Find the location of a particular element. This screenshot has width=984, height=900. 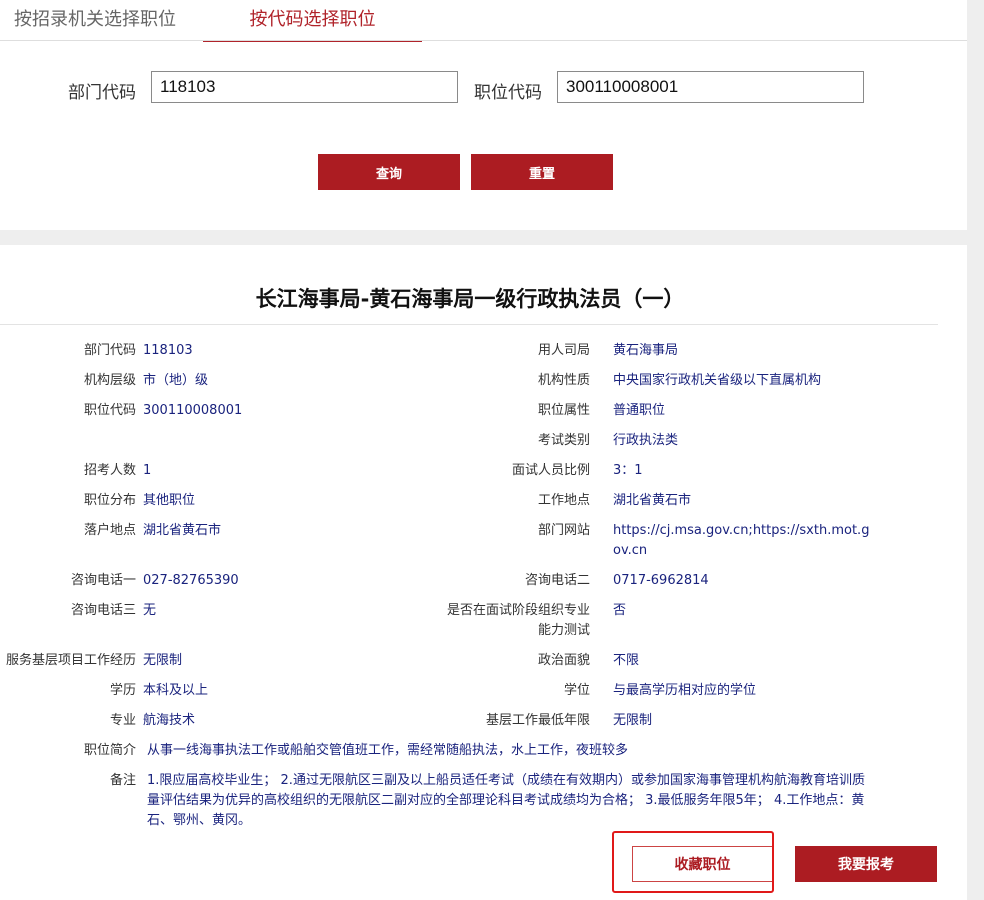

position-intro-label: 职位简介 is located at coordinates (109, 750).